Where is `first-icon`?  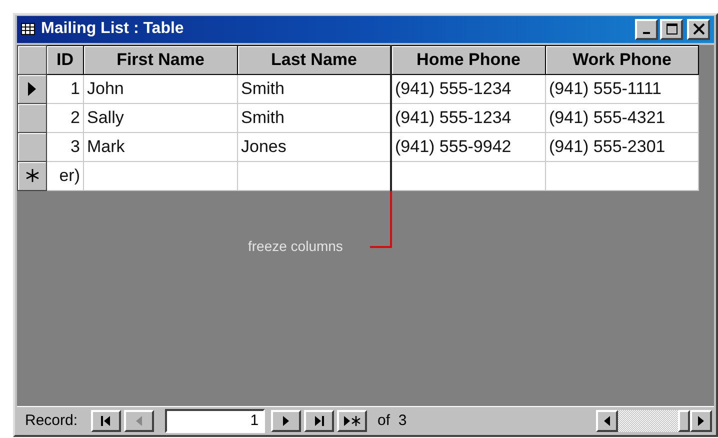
first-icon is located at coordinates (106, 421).